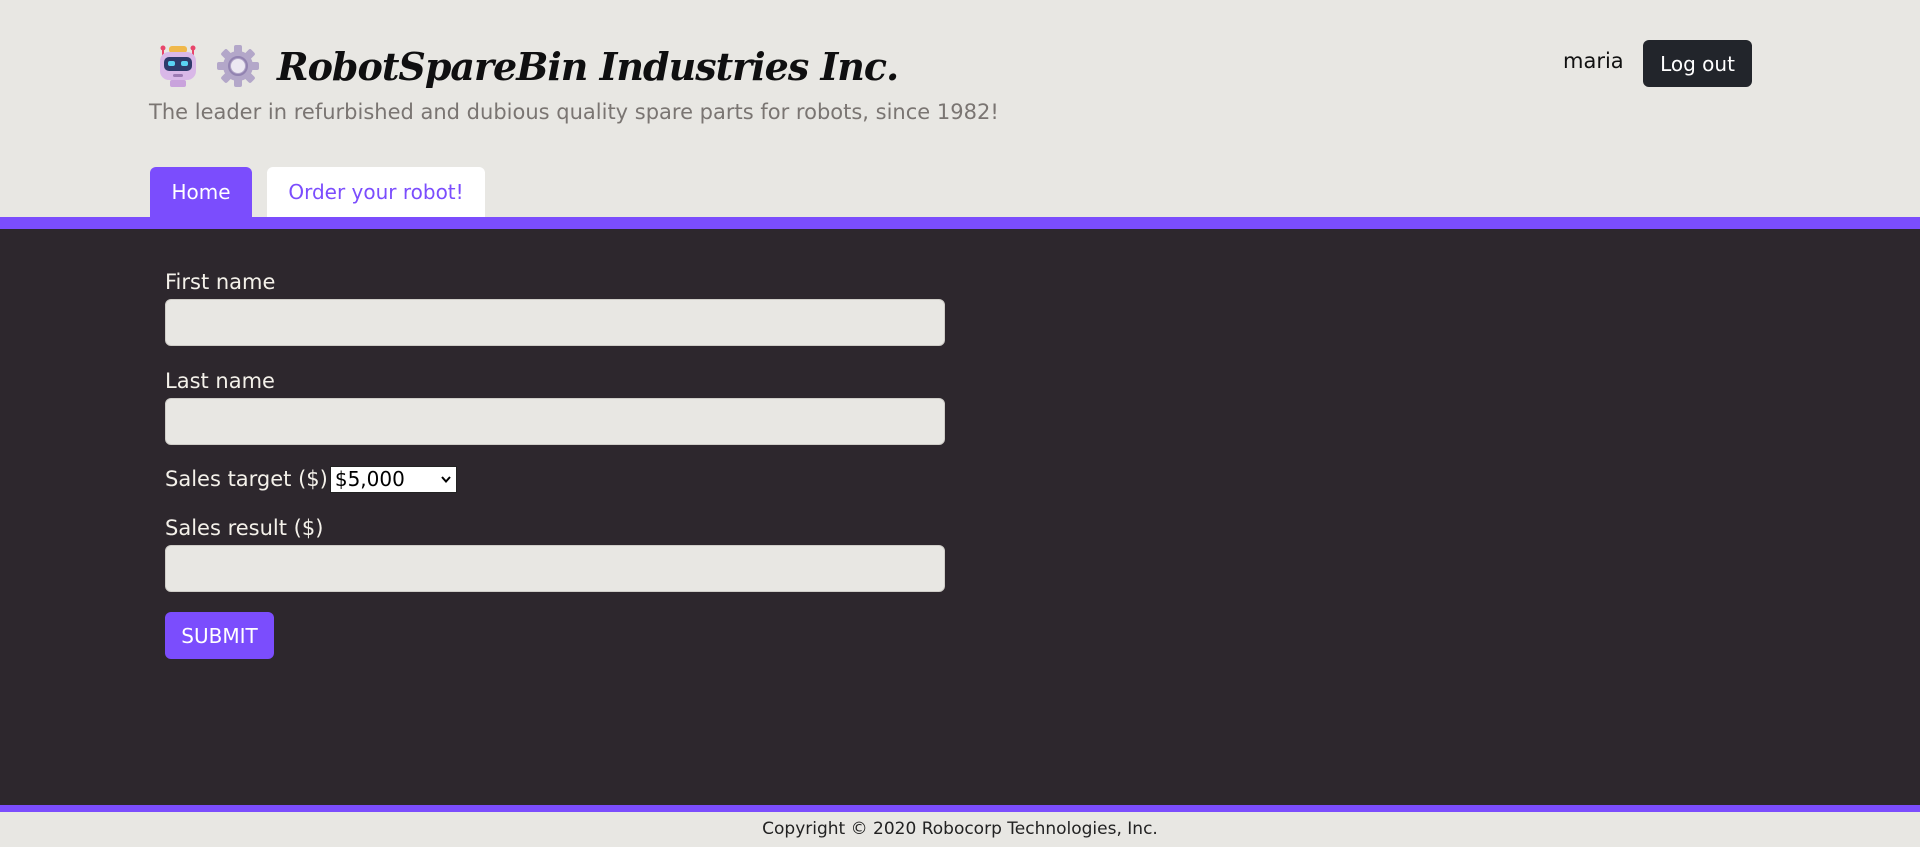 This screenshot has height=847, width=1920. What do you see at coordinates (1593, 61) in the screenshot?
I see `username: maria` at bounding box center [1593, 61].